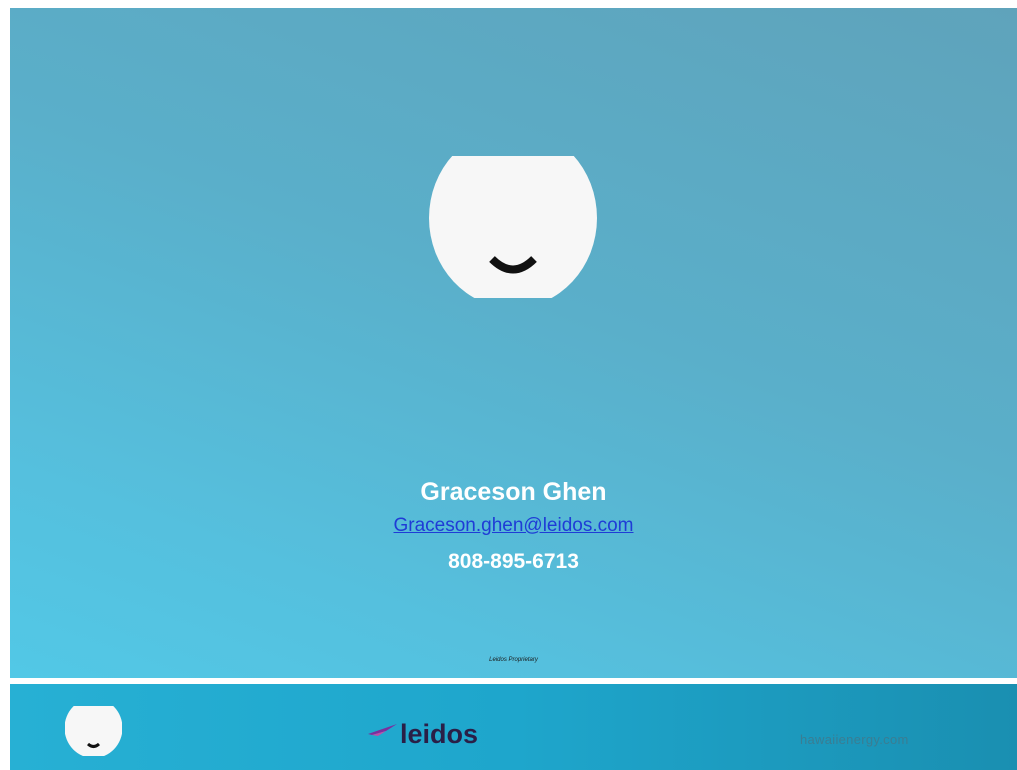 The width and height of the screenshot is (1017, 770). I want to click on footer-bar: leidos hawaiienergy.com, so click(513, 727).